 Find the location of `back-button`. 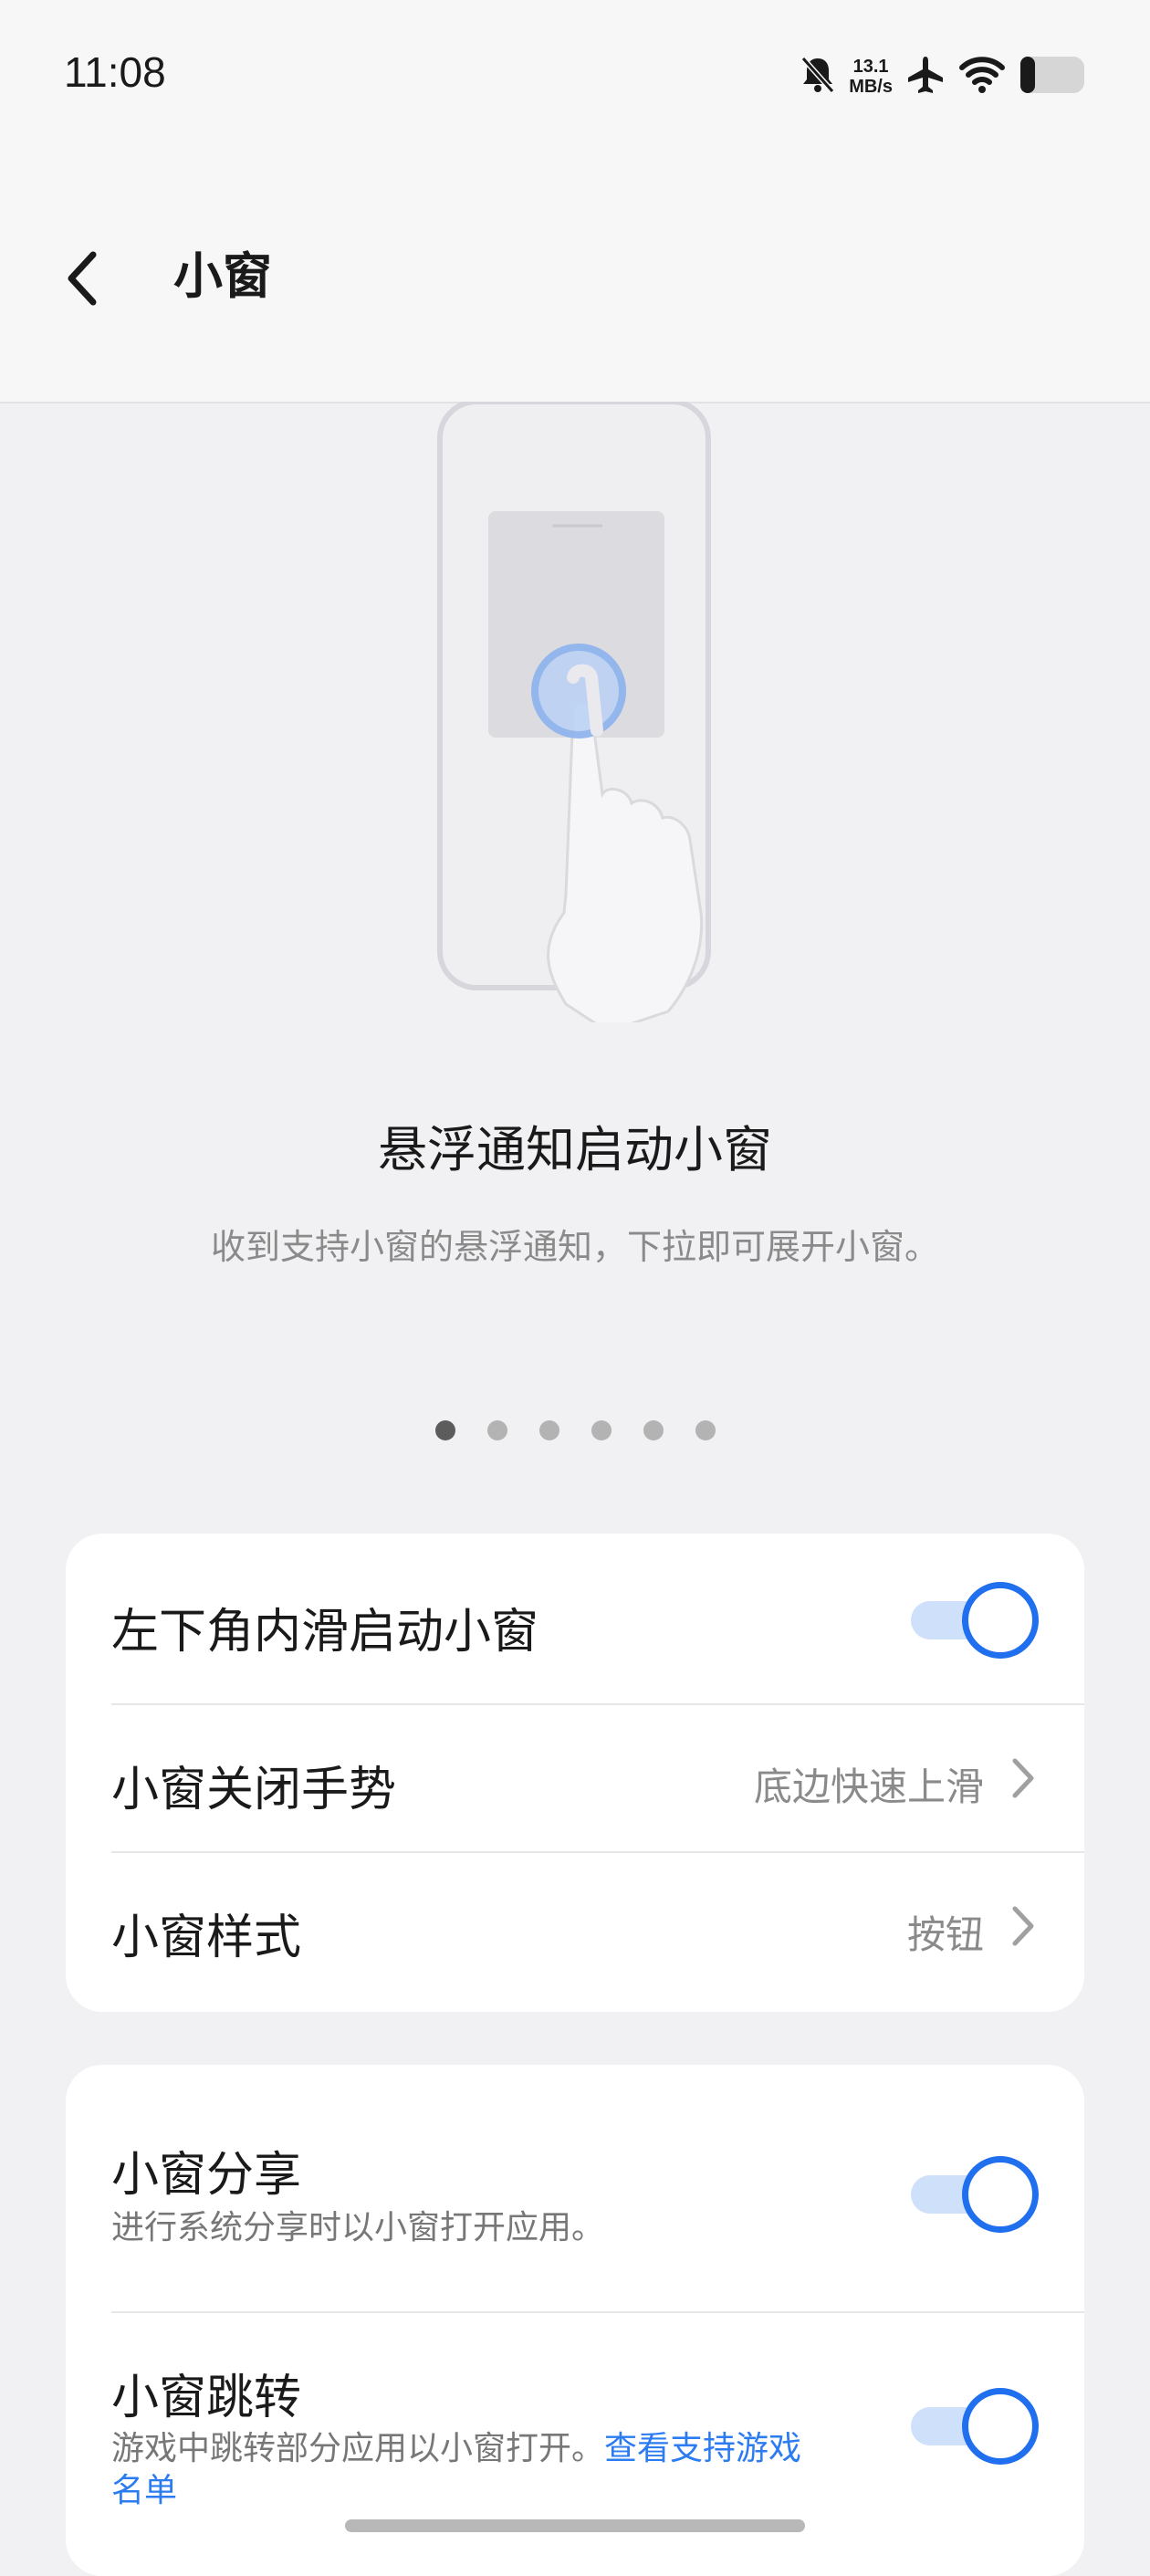

back-button is located at coordinates (96, 278).